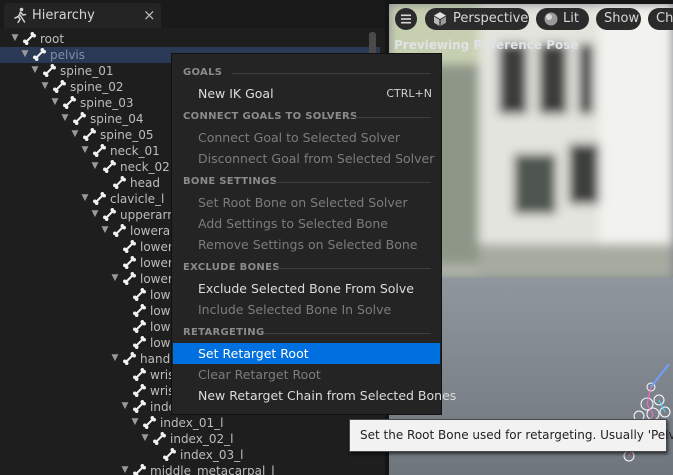  Describe the element at coordinates (155, 359) in the screenshot. I see `bone-name: hand` at that location.